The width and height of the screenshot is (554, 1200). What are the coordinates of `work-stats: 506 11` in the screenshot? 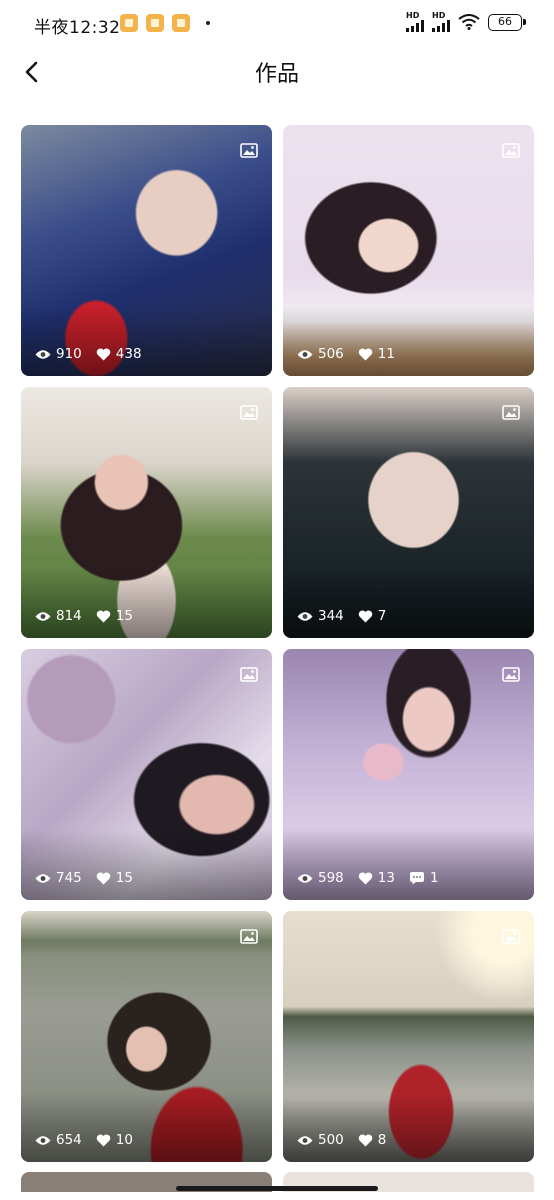 It's located at (353, 354).